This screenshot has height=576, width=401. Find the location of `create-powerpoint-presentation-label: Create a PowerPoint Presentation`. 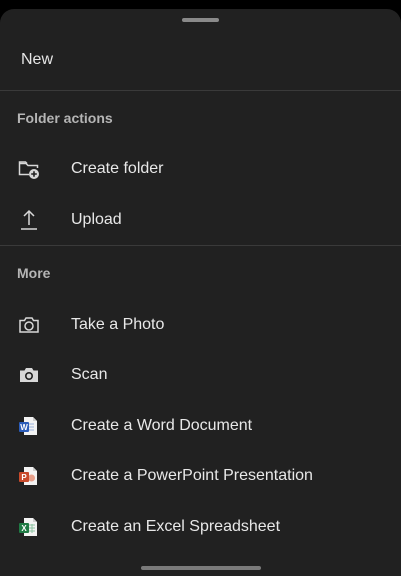

create-powerpoint-presentation-label: Create a PowerPoint Presentation is located at coordinates (192, 475).